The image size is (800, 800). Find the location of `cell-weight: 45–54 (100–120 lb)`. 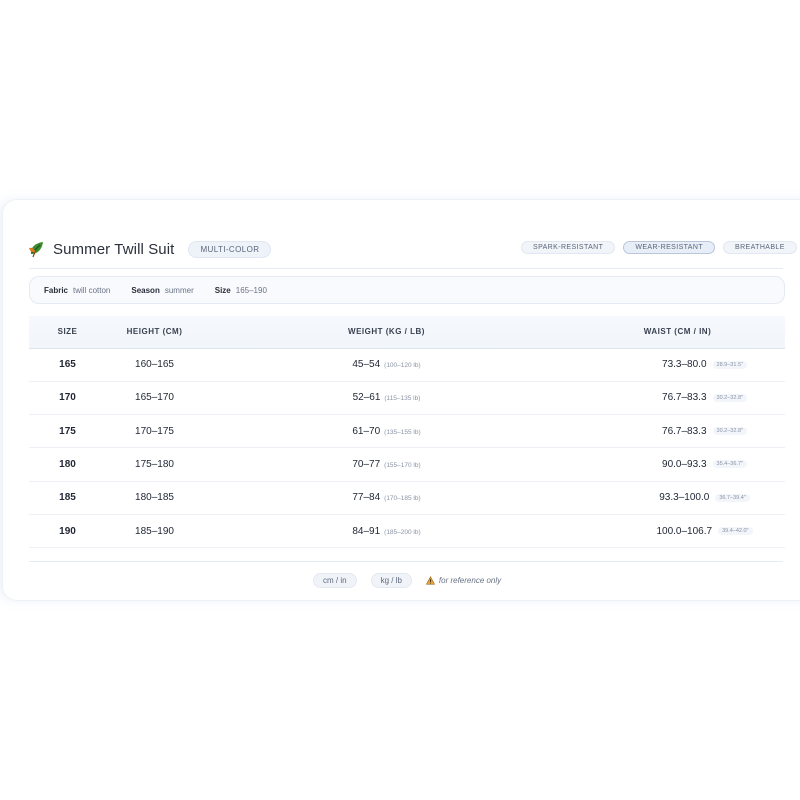

cell-weight: 45–54 (100–120 lb) is located at coordinates (386, 365).